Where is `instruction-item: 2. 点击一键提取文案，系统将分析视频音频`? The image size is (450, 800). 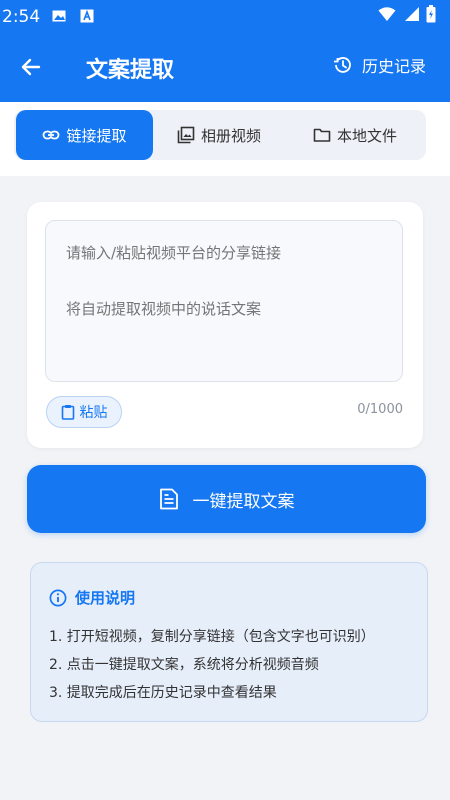
instruction-item: 2. 点击一键提取文案，系统将分析视频音频 is located at coordinates (184, 665).